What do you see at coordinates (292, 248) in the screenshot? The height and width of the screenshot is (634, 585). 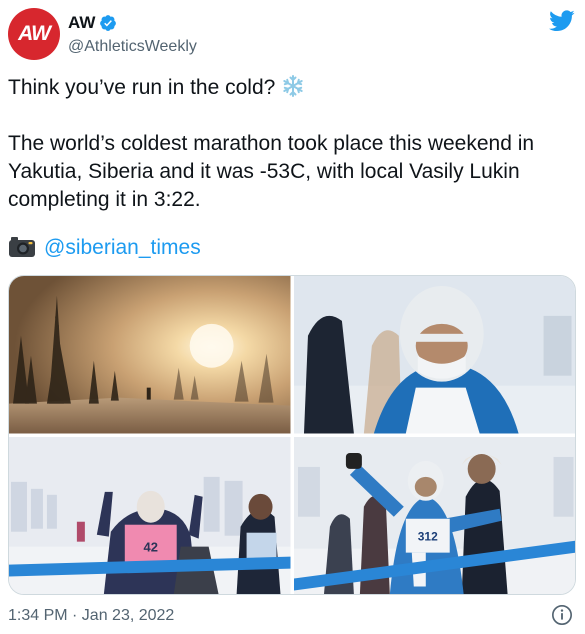 I see `tweet-credit: @siberian_times` at bounding box center [292, 248].